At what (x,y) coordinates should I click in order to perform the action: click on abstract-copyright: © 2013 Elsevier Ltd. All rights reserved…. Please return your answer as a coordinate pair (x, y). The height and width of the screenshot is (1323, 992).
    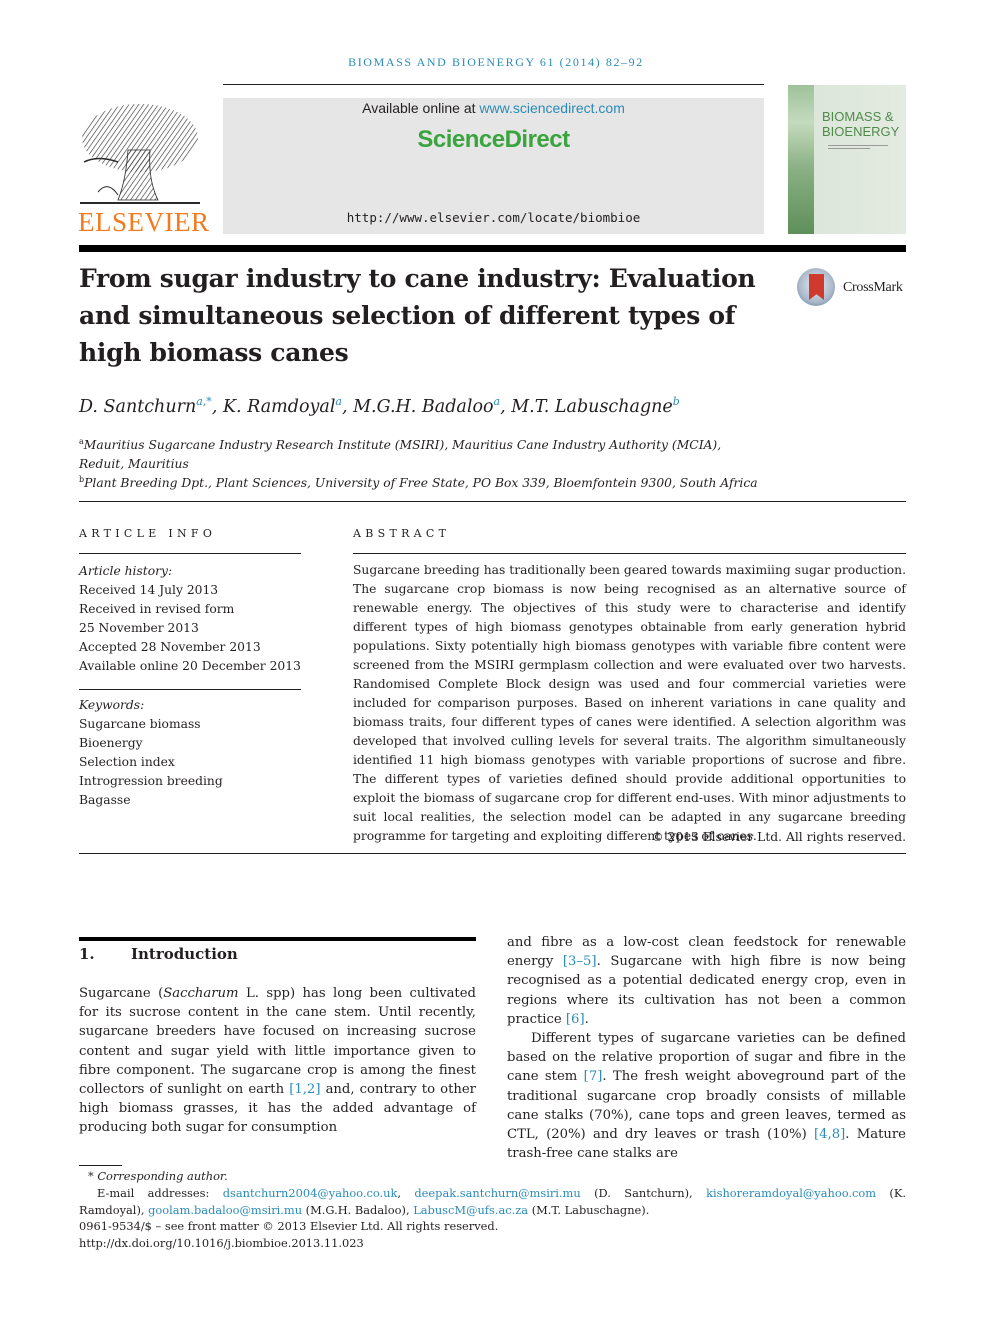
    Looking at the image, I should click on (778, 837).